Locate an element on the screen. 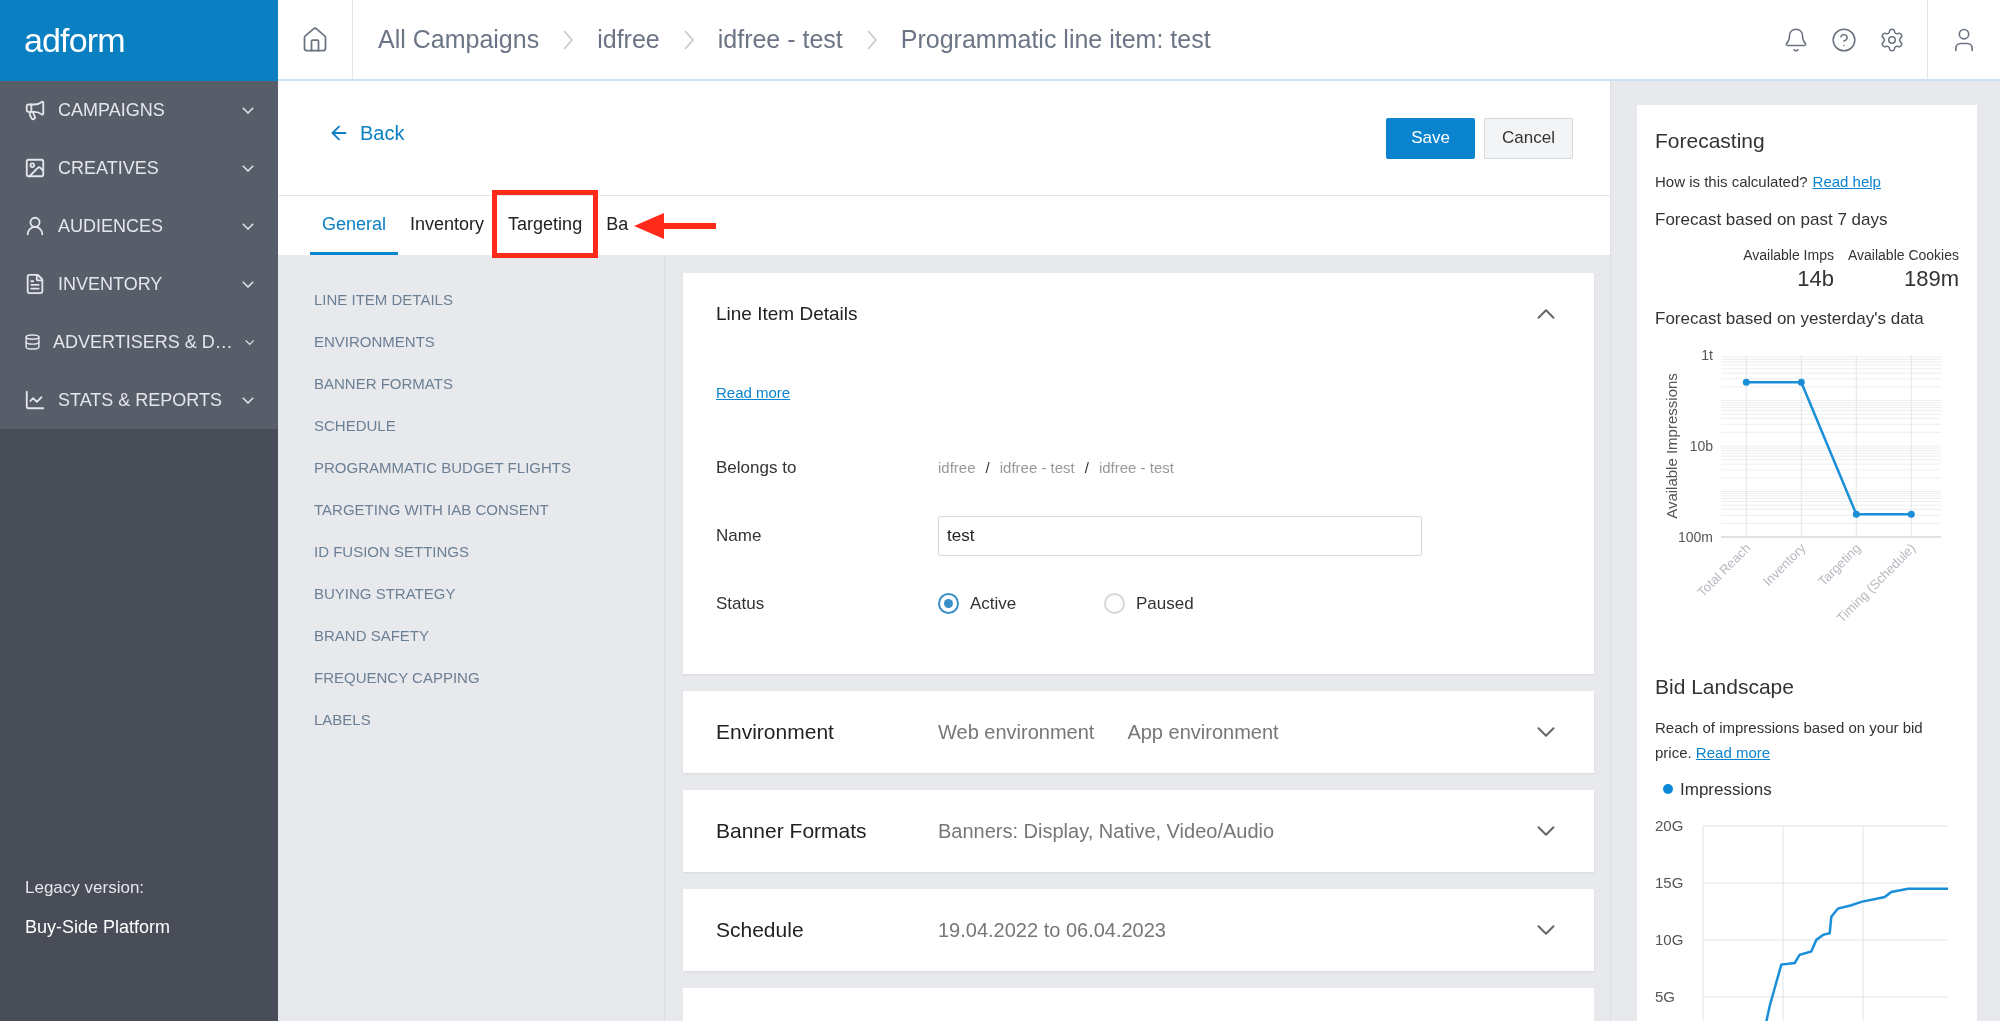  section-summary: Banners: Display, Native, Video/Audio is located at coordinates (1106, 831).